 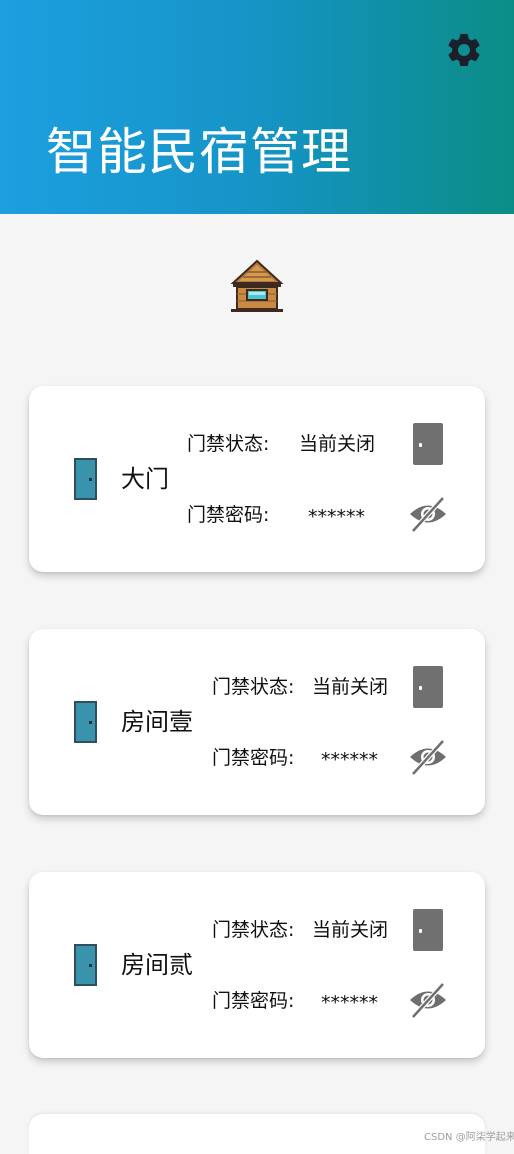 I want to click on room-name: 房间壹, so click(x=157, y=722).